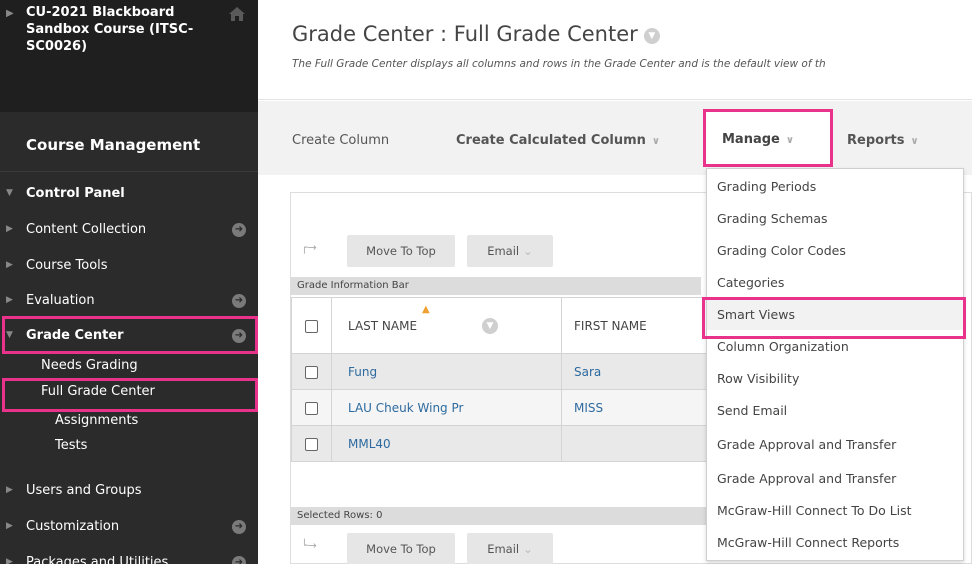 Image resolution: width=972 pixels, height=564 pixels. Describe the element at coordinates (835, 250) in the screenshot. I see `menu-item-grading-color-codes: Grading Color Codes` at that location.